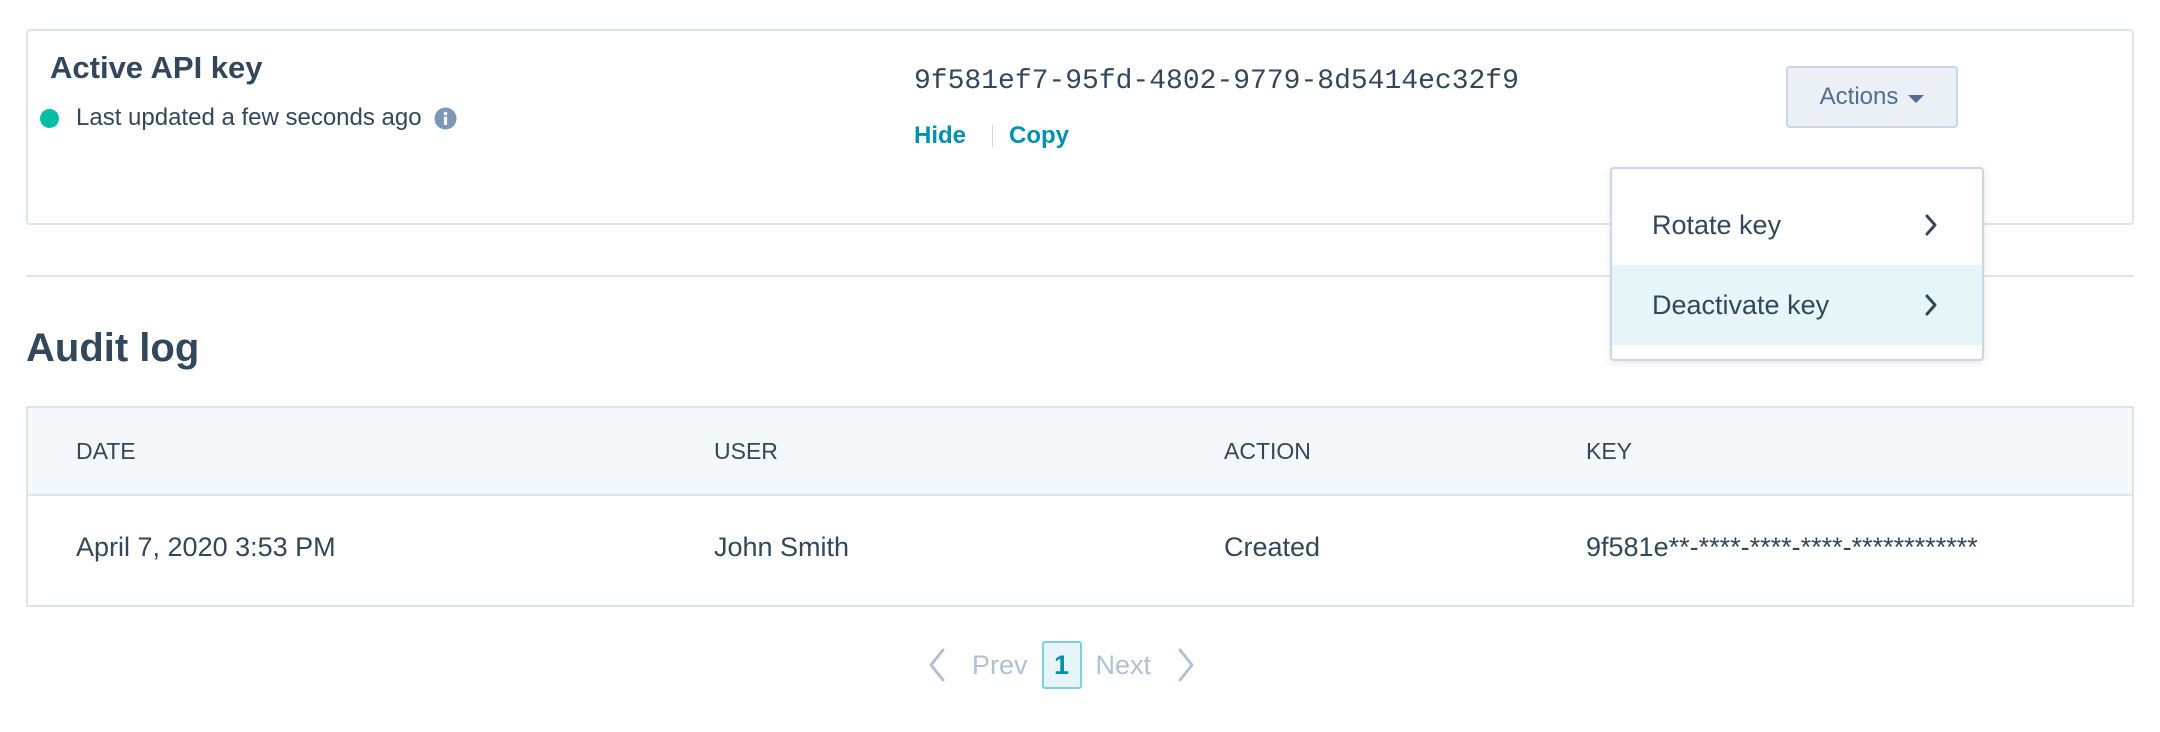 The height and width of the screenshot is (732, 2160). What do you see at coordinates (1039, 136) in the screenshot?
I see `copy-key-link: Copy` at bounding box center [1039, 136].